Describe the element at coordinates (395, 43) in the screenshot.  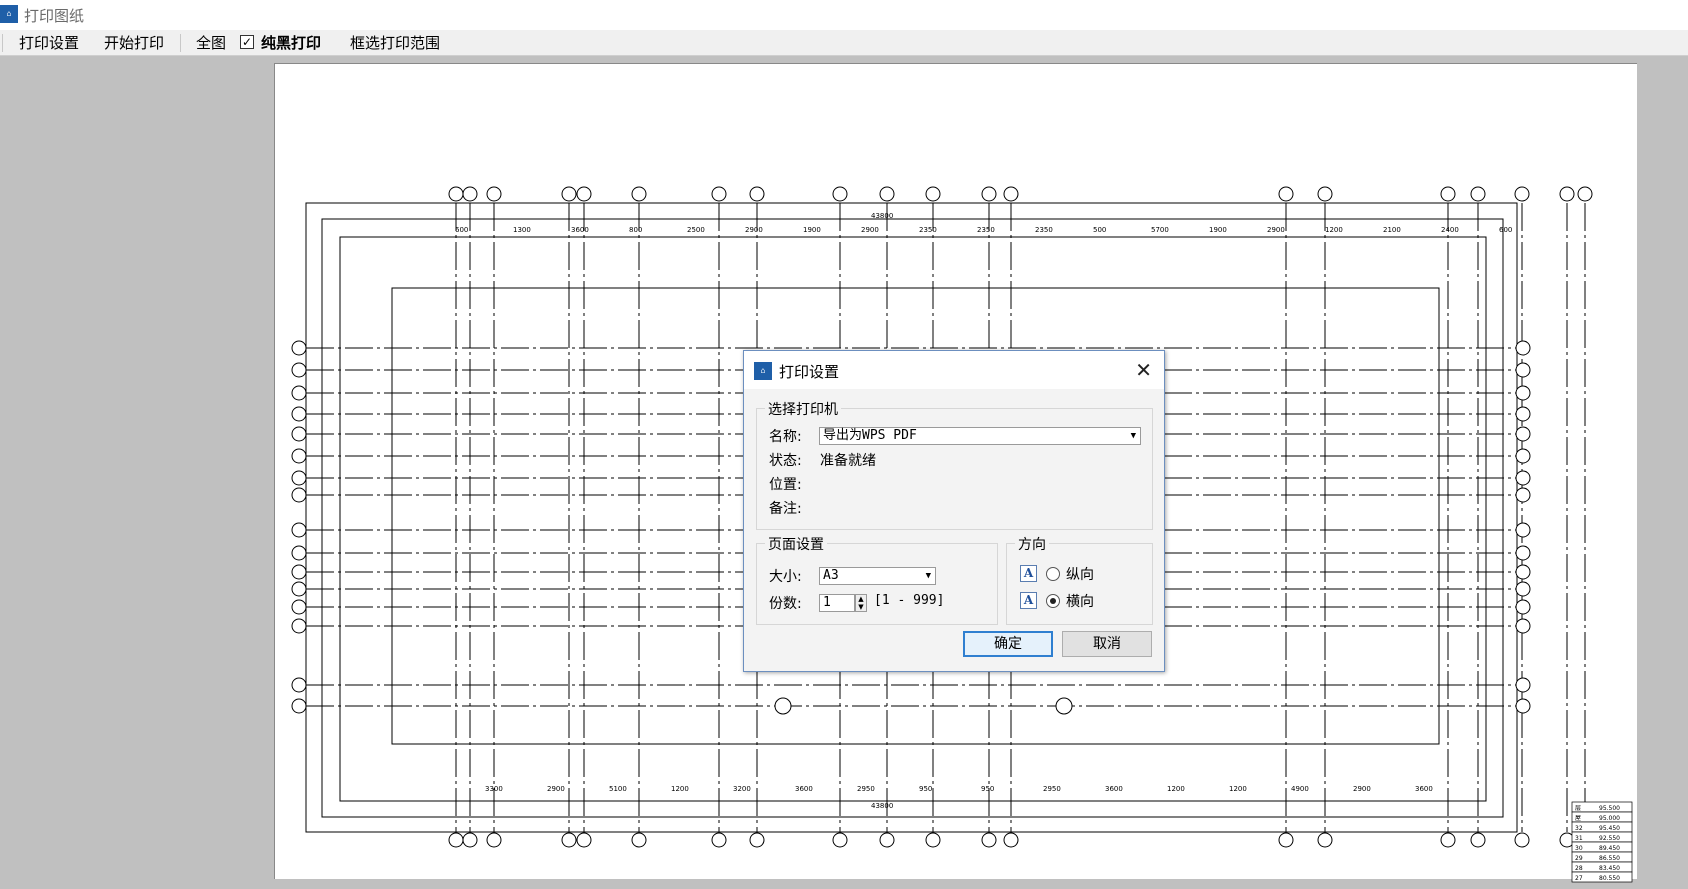
I see `select-print-range-button: 框选打印范围` at that location.